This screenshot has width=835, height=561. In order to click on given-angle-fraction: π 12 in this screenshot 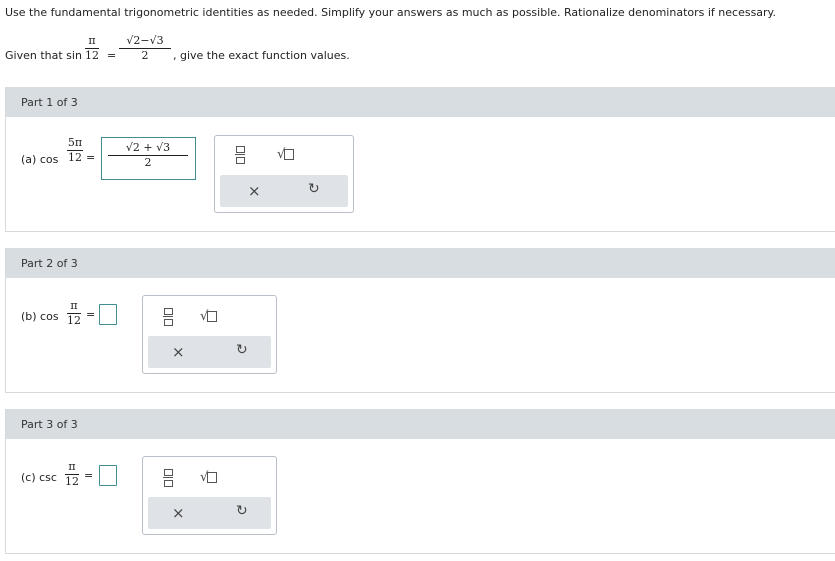, I will do `click(92, 48)`.